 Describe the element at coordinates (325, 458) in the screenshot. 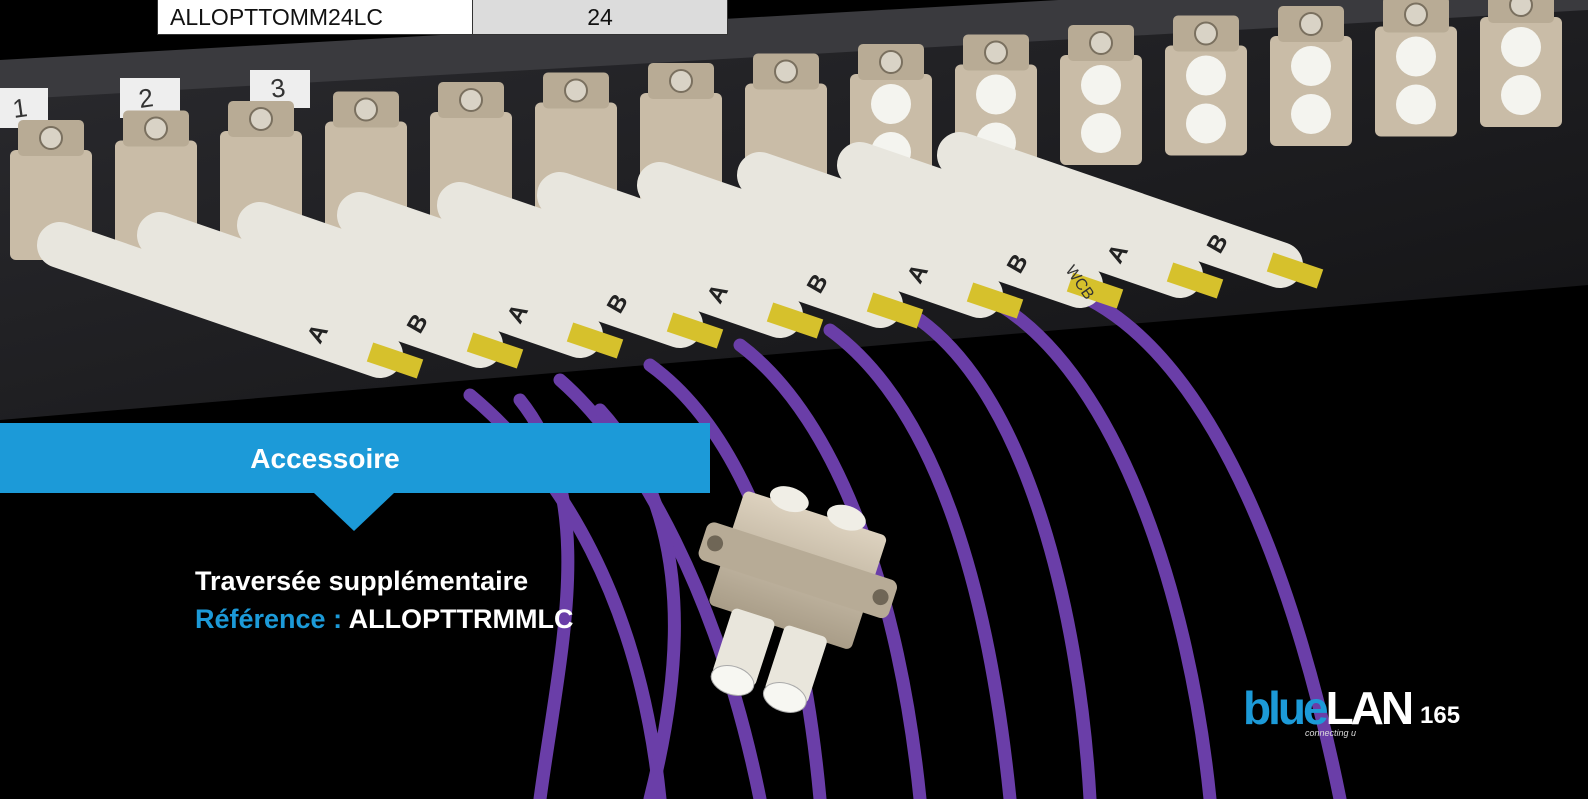

I see `banner-title: Accessoire` at that location.